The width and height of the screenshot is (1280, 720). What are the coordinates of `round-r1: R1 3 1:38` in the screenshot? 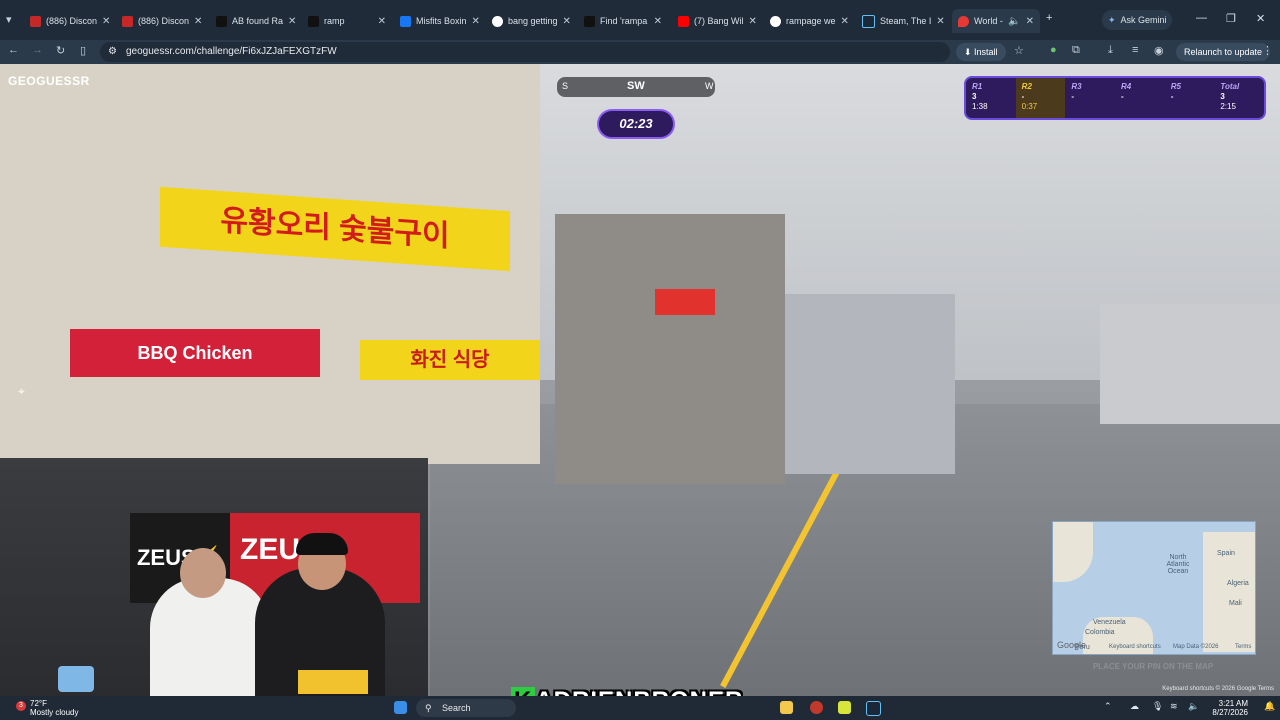 It's located at (991, 98).